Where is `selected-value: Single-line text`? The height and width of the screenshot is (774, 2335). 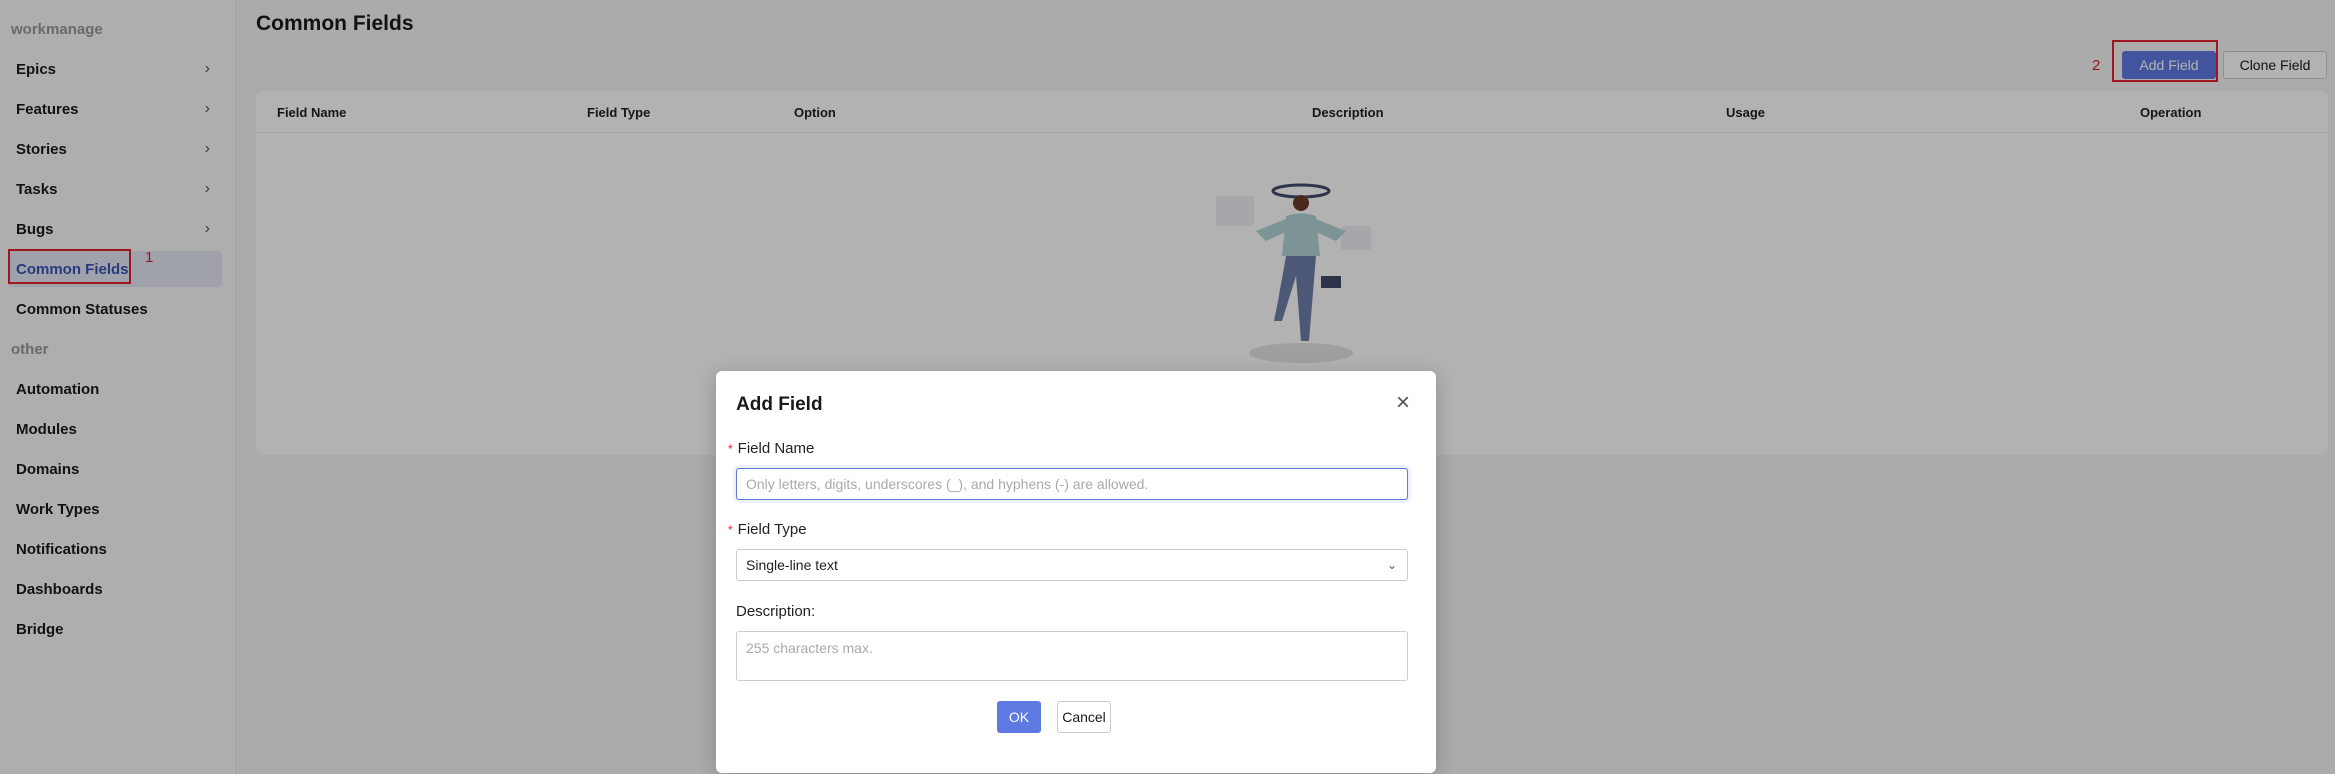
selected-value: Single-line text is located at coordinates (792, 565).